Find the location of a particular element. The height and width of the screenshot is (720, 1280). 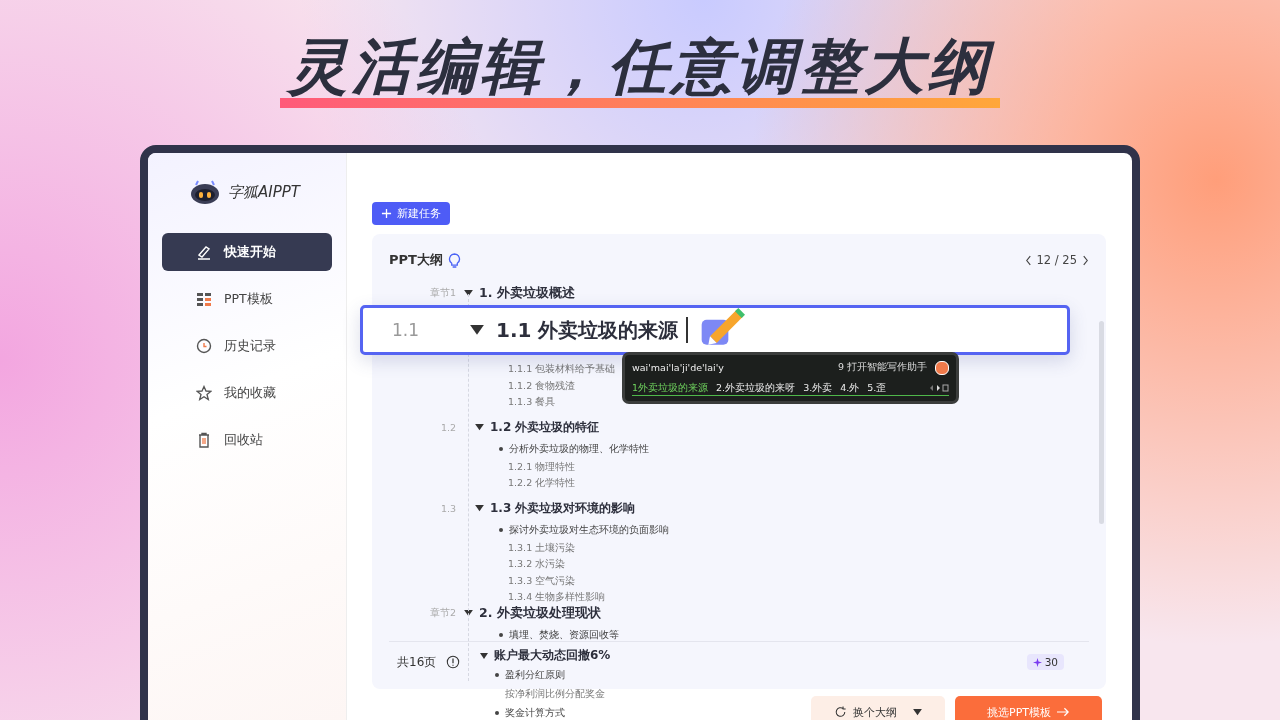

section-title: 1.3 外卖垃圾对环境的影响 is located at coordinates (563, 508).